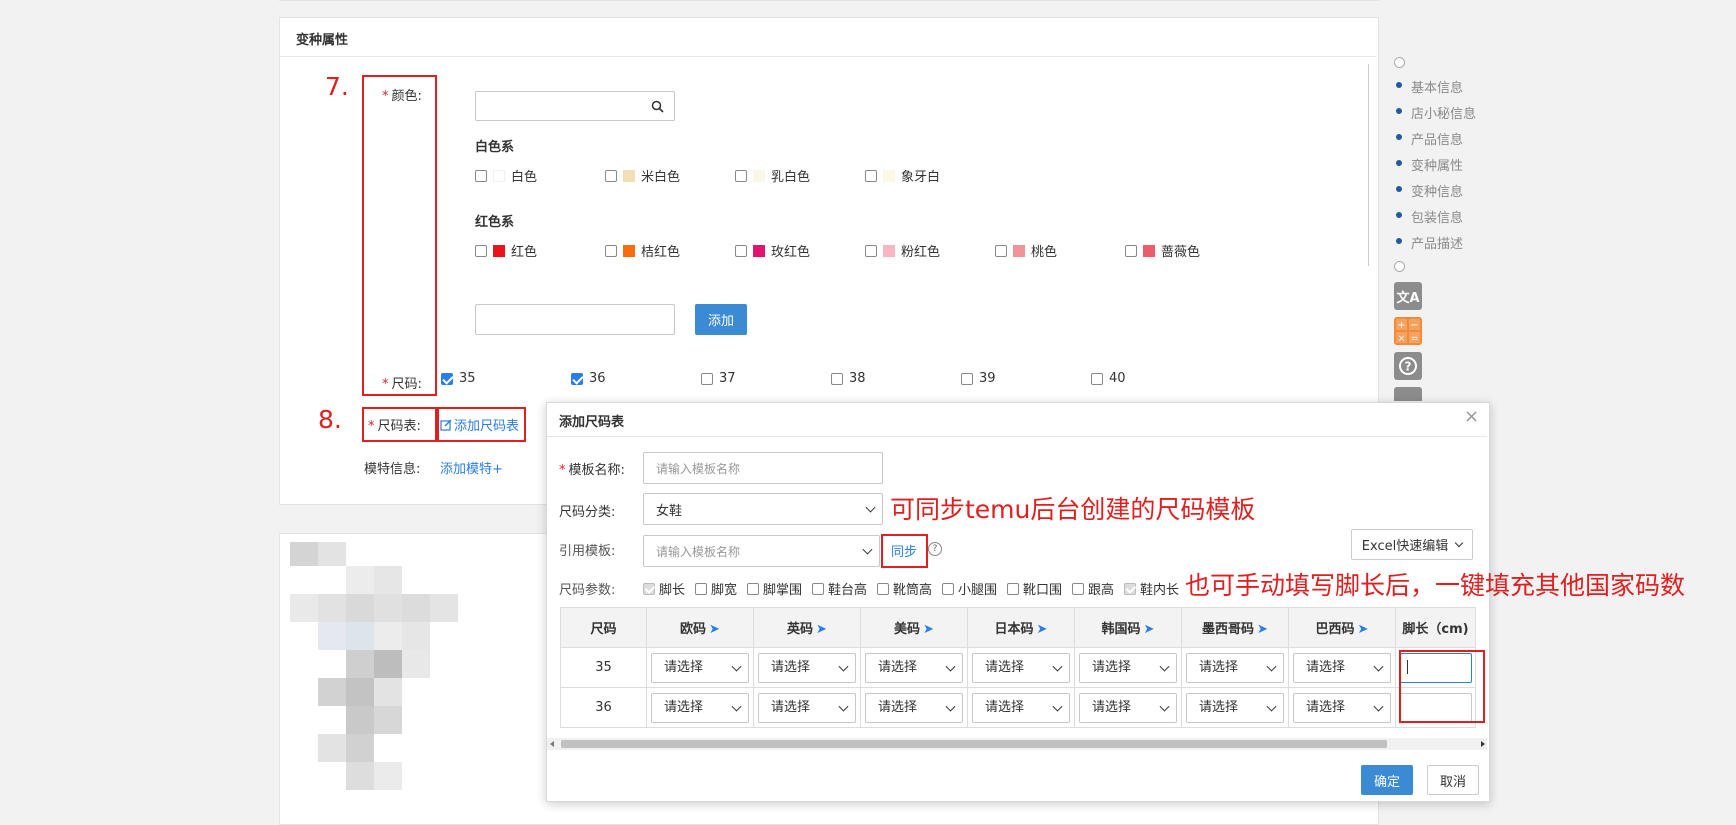  I want to click on param-option: 脚宽, so click(716, 588).